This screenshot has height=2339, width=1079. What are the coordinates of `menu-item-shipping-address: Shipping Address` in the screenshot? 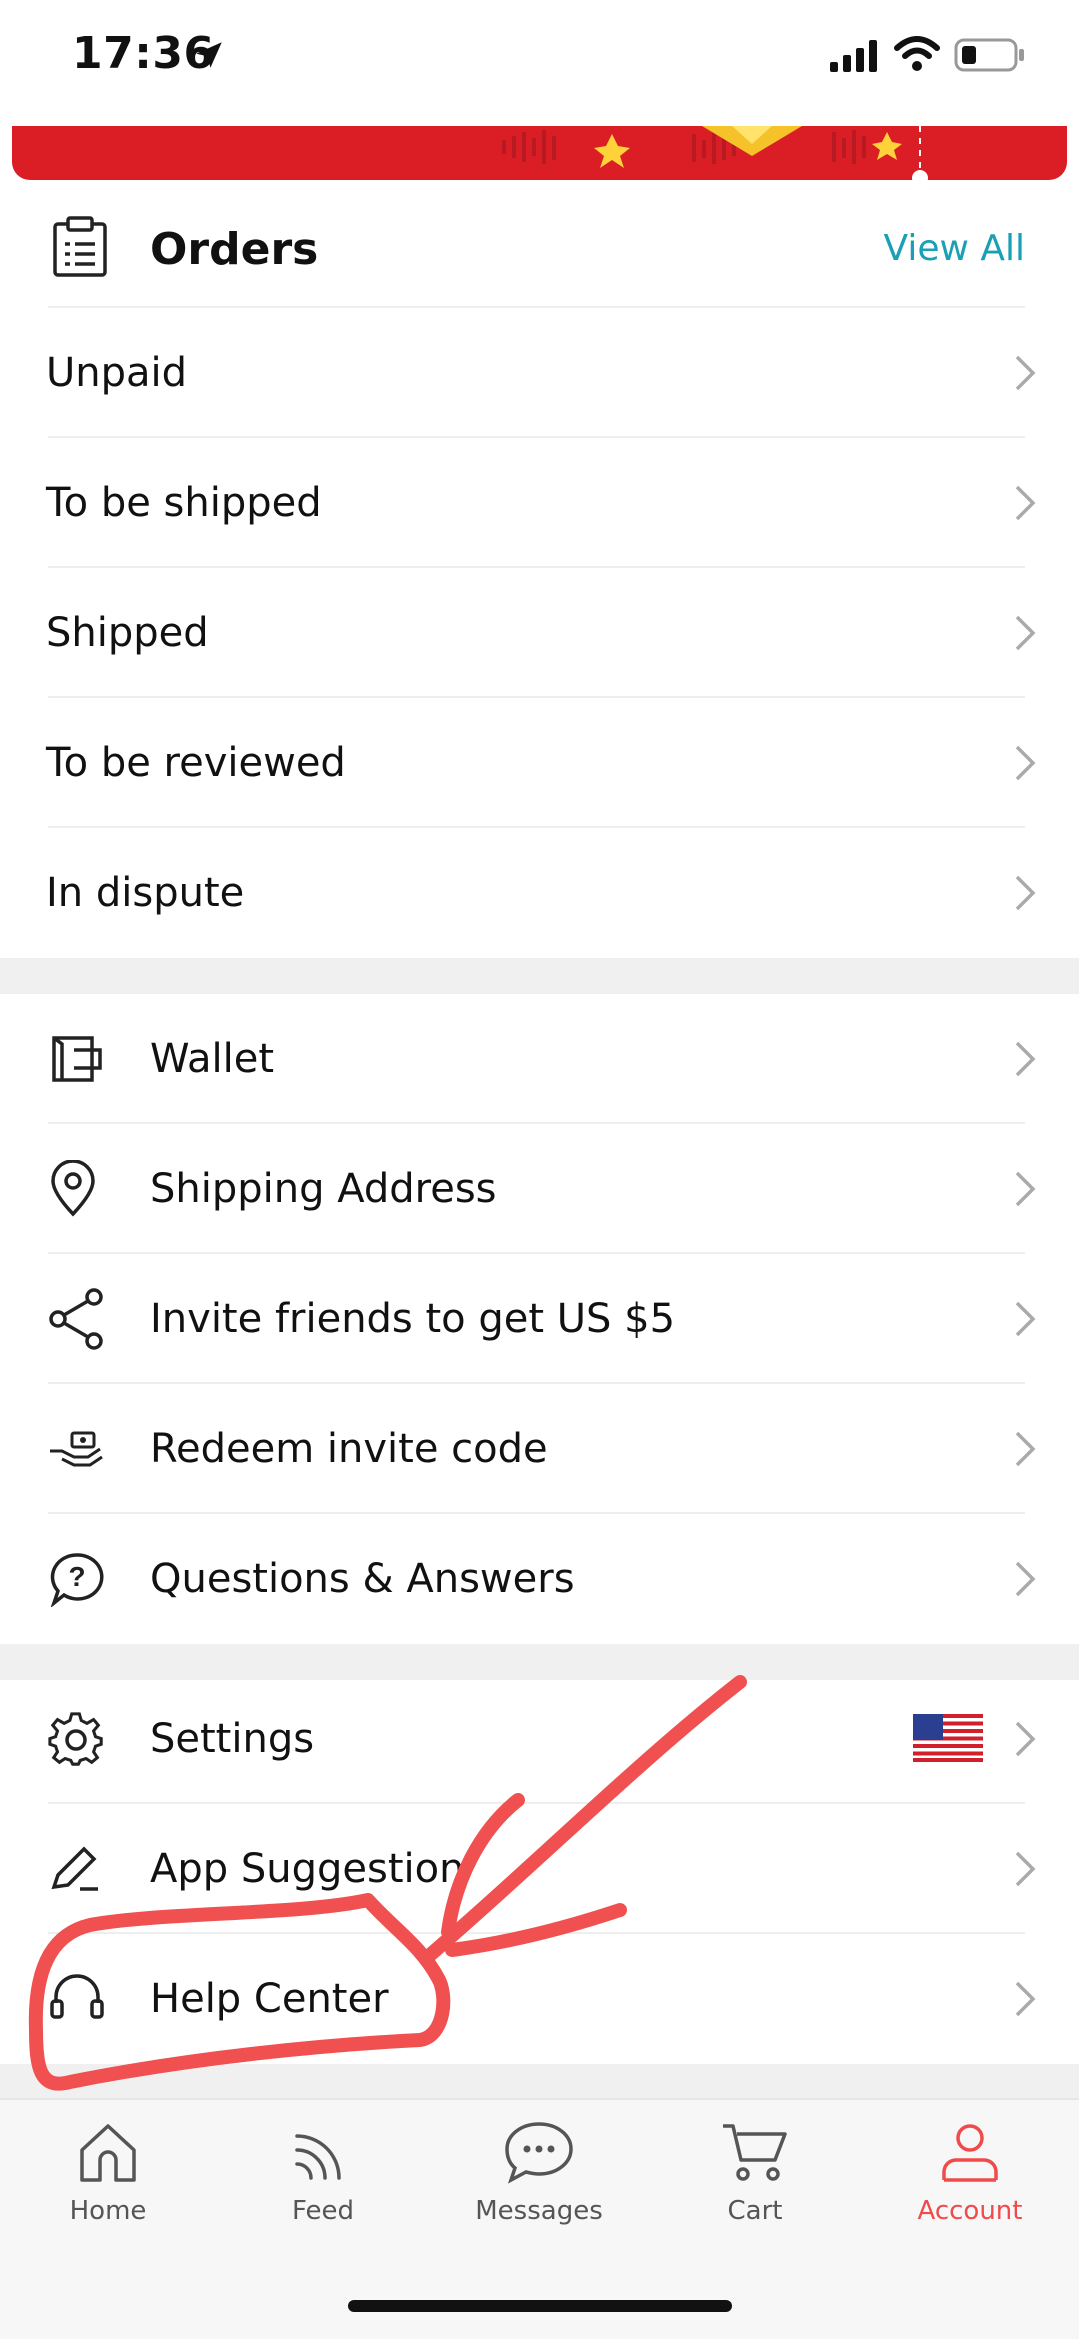 It's located at (539, 1189).